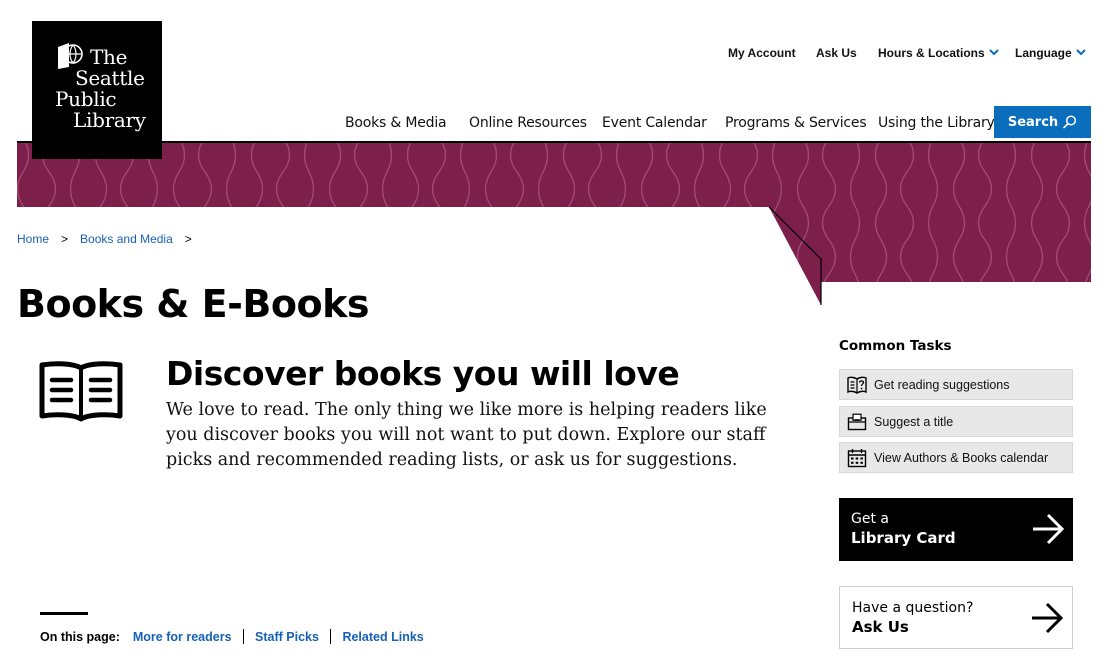 This screenshot has width=1108, height=656. What do you see at coordinates (880, 627) in the screenshot?
I see `ask-us-line2: Ask Us` at bounding box center [880, 627].